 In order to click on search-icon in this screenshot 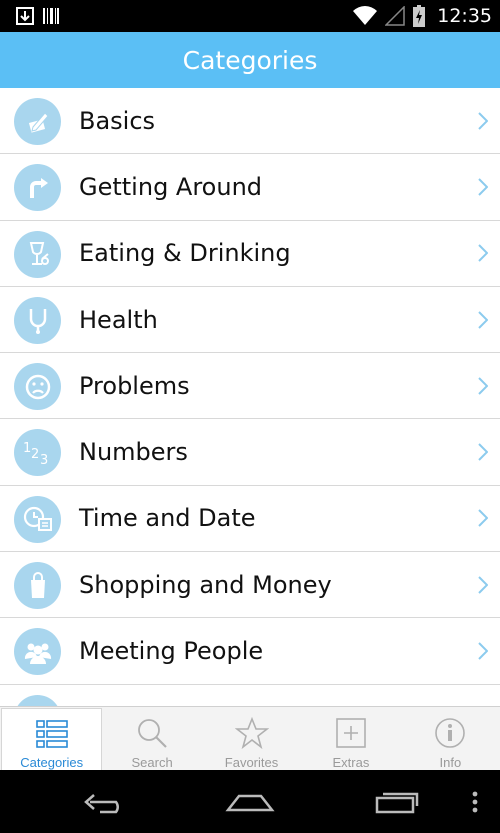, I will do `click(152, 733)`.